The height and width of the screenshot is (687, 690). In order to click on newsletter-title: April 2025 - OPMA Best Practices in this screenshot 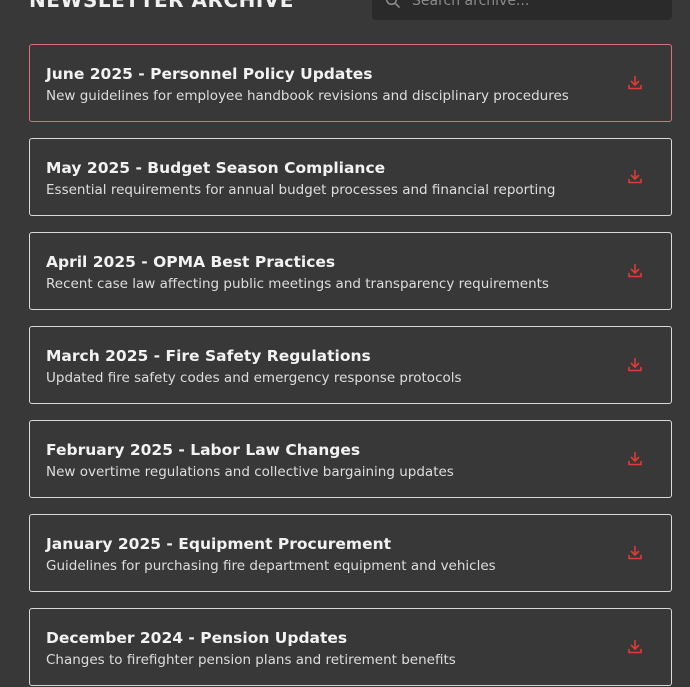, I will do `click(191, 262)`.